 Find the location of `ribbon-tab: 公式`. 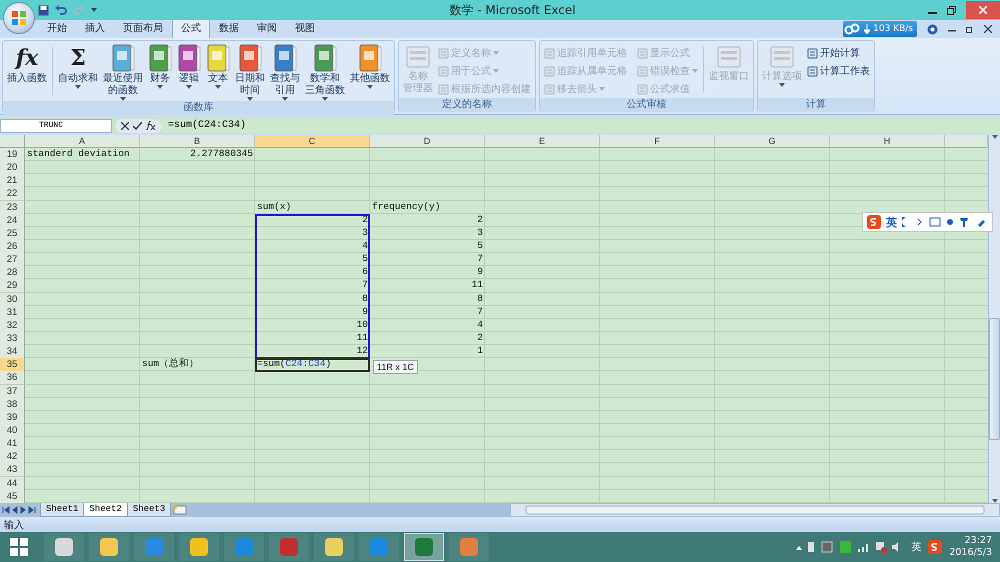

ribbon-tab: 公式 is located at coordinates (191, 28).